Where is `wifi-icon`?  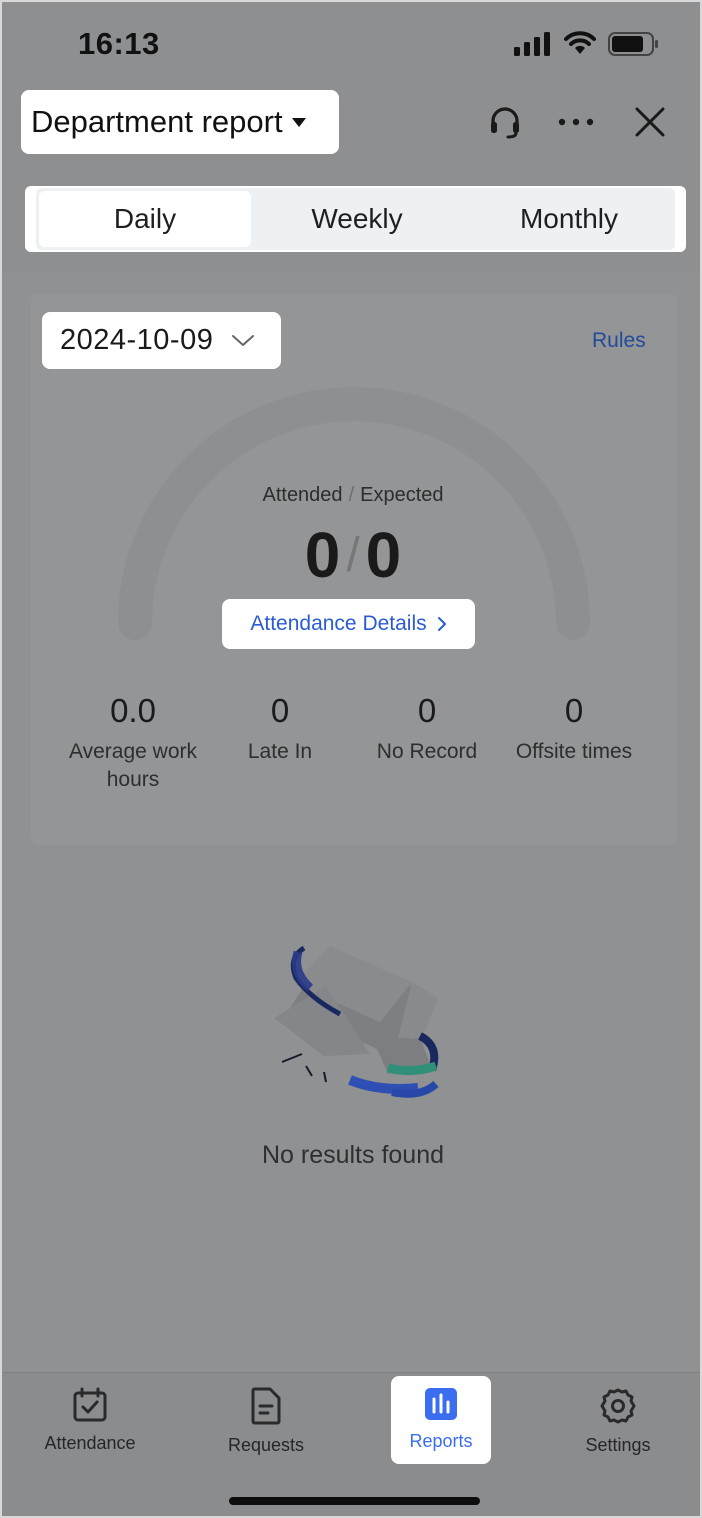
wifi-icon is located at coordinates (580, 42).